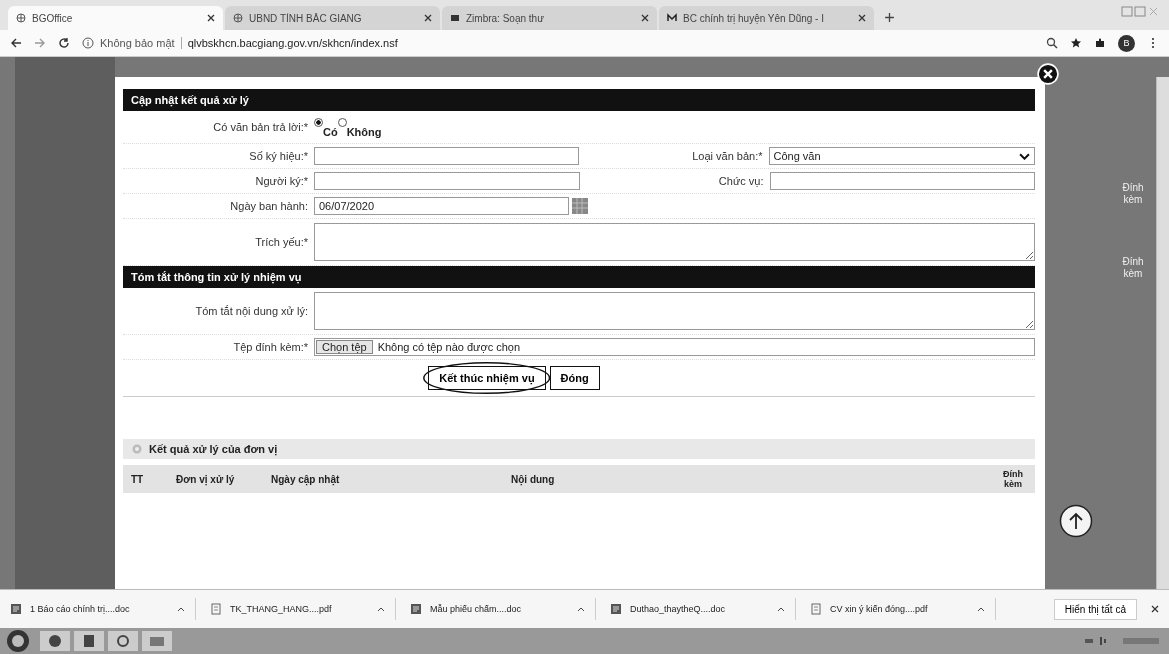 The height and width of the screenshot is (654, 1169). Describe the element at coordinates (476, 609) in the screenshot. I see `file-name: Mẫu phiếu chấm....doc` at that location.